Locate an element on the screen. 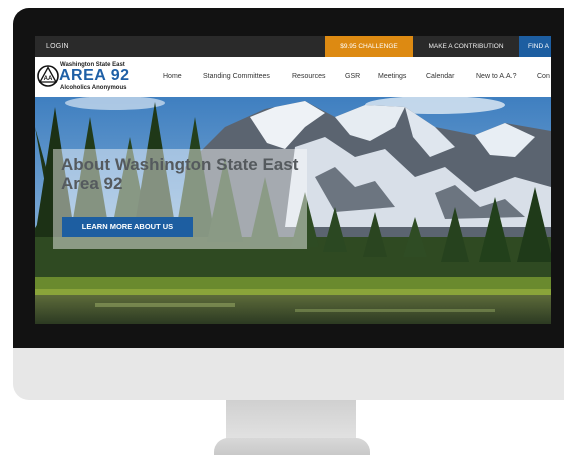 This screenshot has width=564, height=455. nav-calendar: Calendar is located at coordinates (440, 77).